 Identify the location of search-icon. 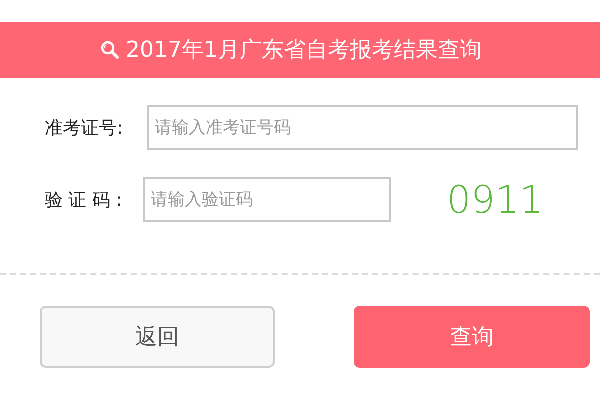
(110, 50).